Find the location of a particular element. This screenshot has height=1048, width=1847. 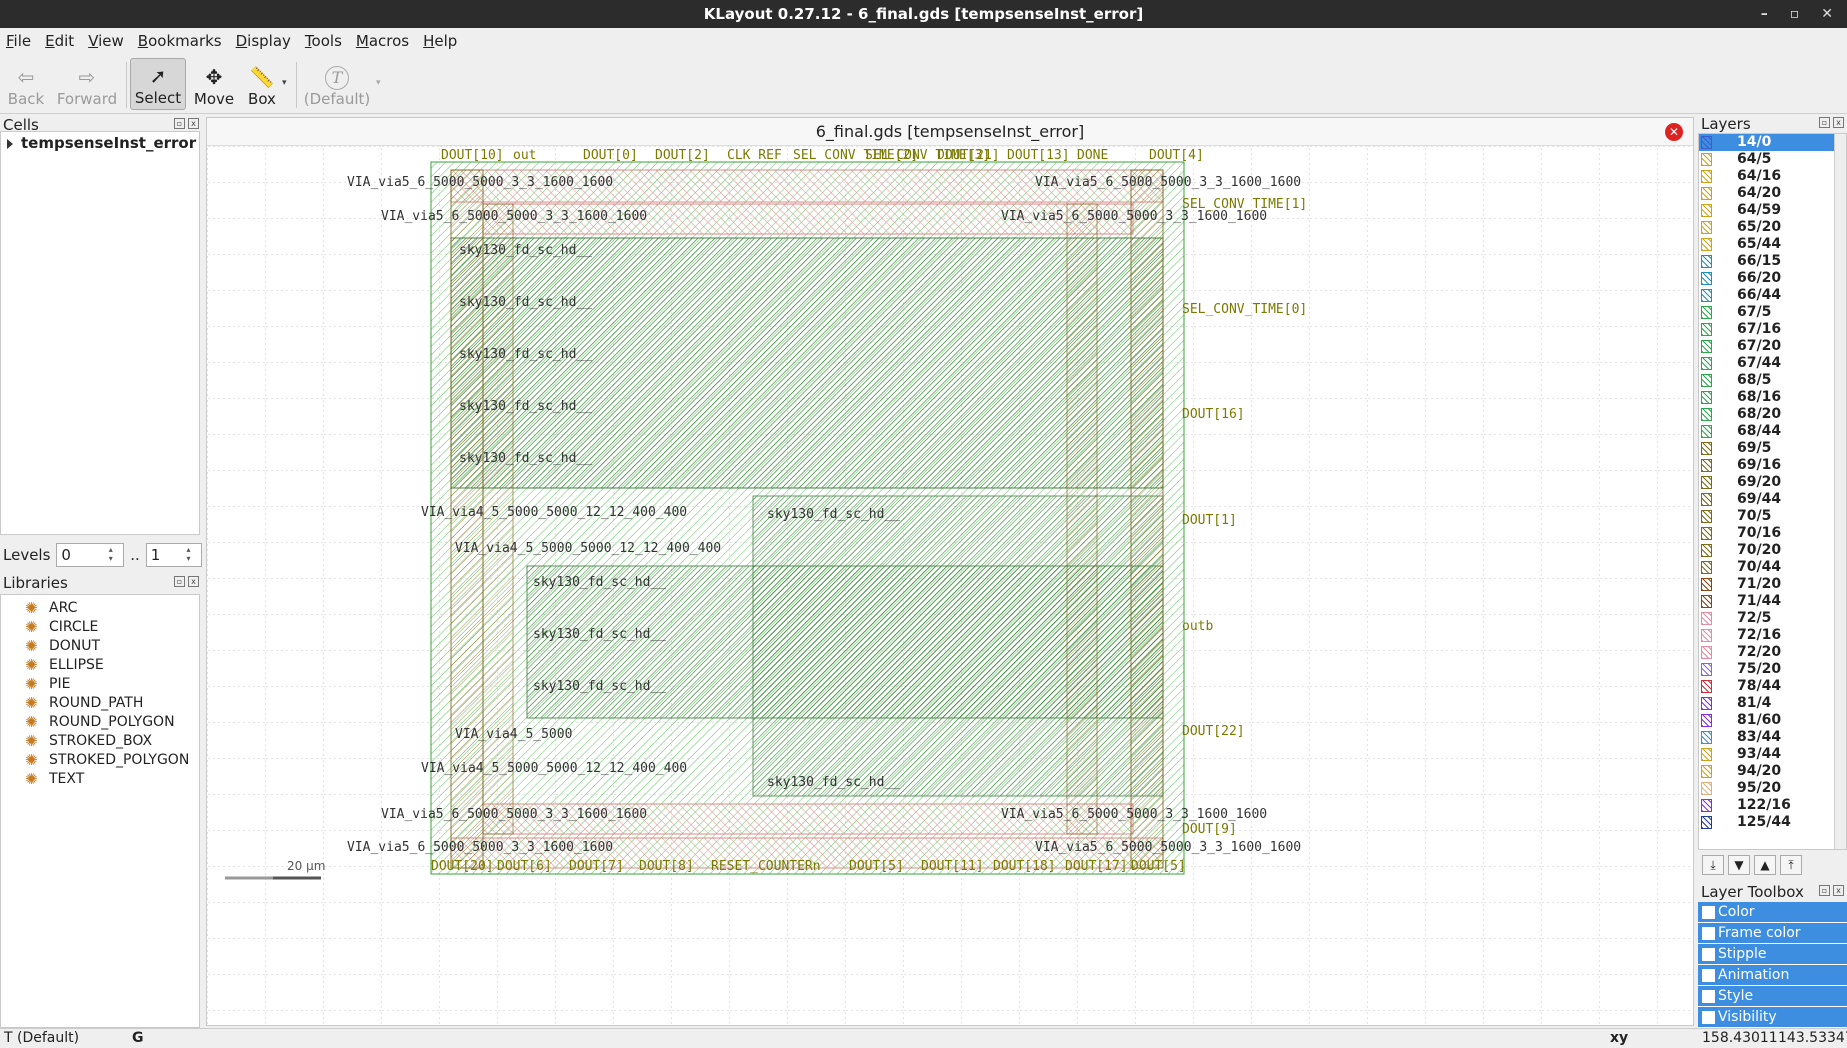

forward-button: ⇨ Forward is located at coordinates (87, 84).